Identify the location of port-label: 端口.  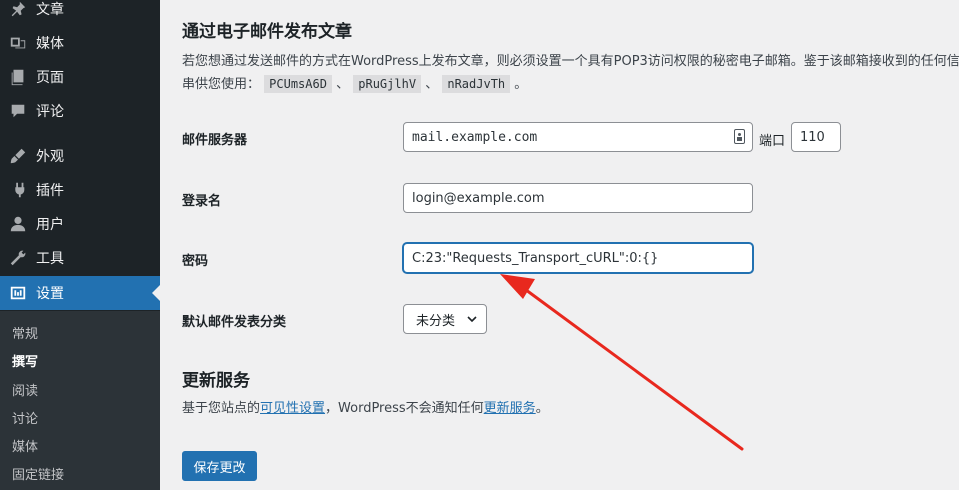
(772, 141).